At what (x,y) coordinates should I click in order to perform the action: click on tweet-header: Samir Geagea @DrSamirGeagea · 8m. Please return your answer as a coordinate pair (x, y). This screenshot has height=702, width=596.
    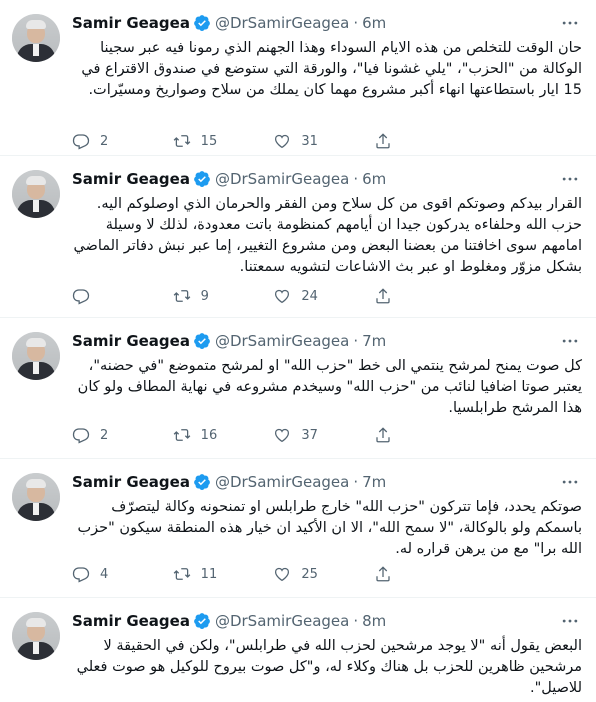
    Looking at the image, I should click on (229, 621).